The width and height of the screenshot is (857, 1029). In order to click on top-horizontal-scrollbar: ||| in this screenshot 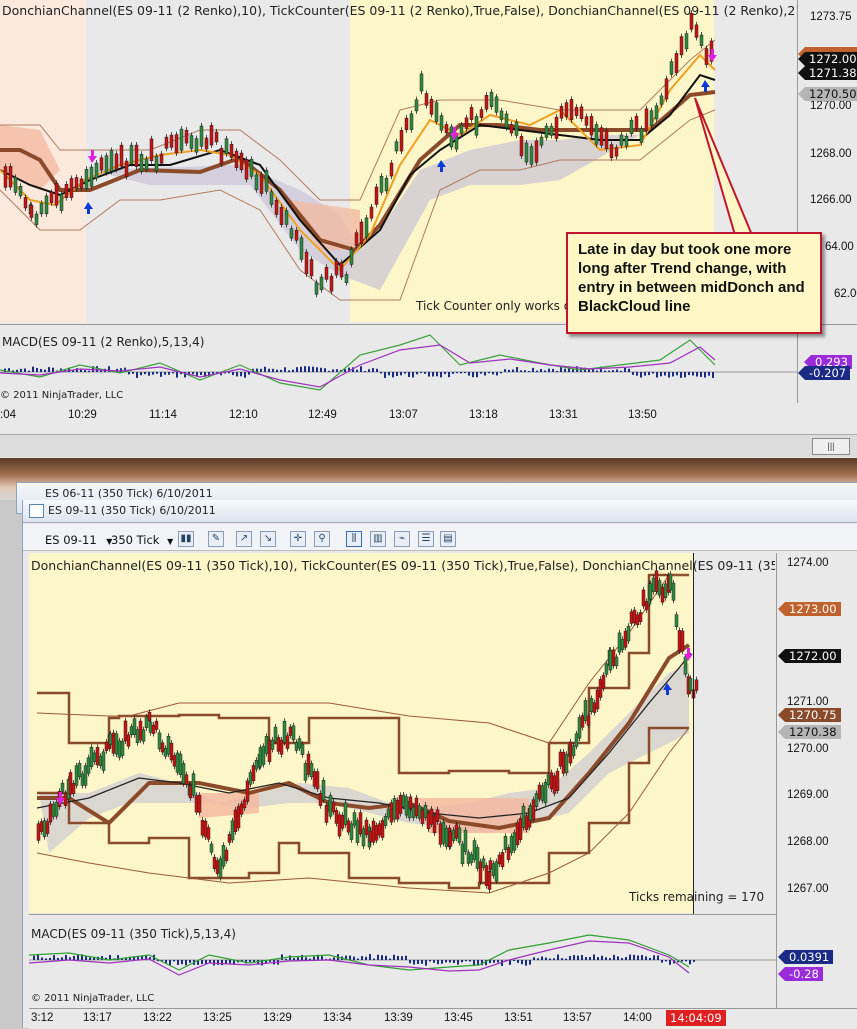, I will do `click(428, 445)`.